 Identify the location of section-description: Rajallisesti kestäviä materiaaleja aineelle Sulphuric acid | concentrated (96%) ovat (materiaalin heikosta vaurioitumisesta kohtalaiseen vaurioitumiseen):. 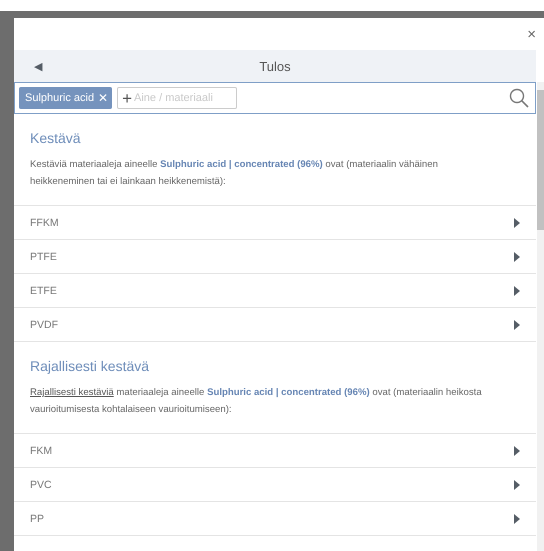
(256, 401).